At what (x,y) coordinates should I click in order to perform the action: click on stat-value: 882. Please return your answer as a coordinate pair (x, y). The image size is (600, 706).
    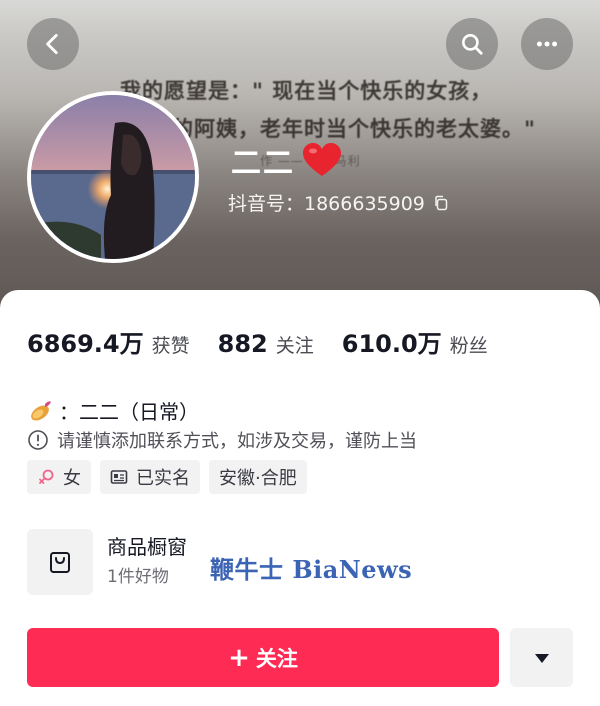
    Looking at the image, I should click on (242, 344).